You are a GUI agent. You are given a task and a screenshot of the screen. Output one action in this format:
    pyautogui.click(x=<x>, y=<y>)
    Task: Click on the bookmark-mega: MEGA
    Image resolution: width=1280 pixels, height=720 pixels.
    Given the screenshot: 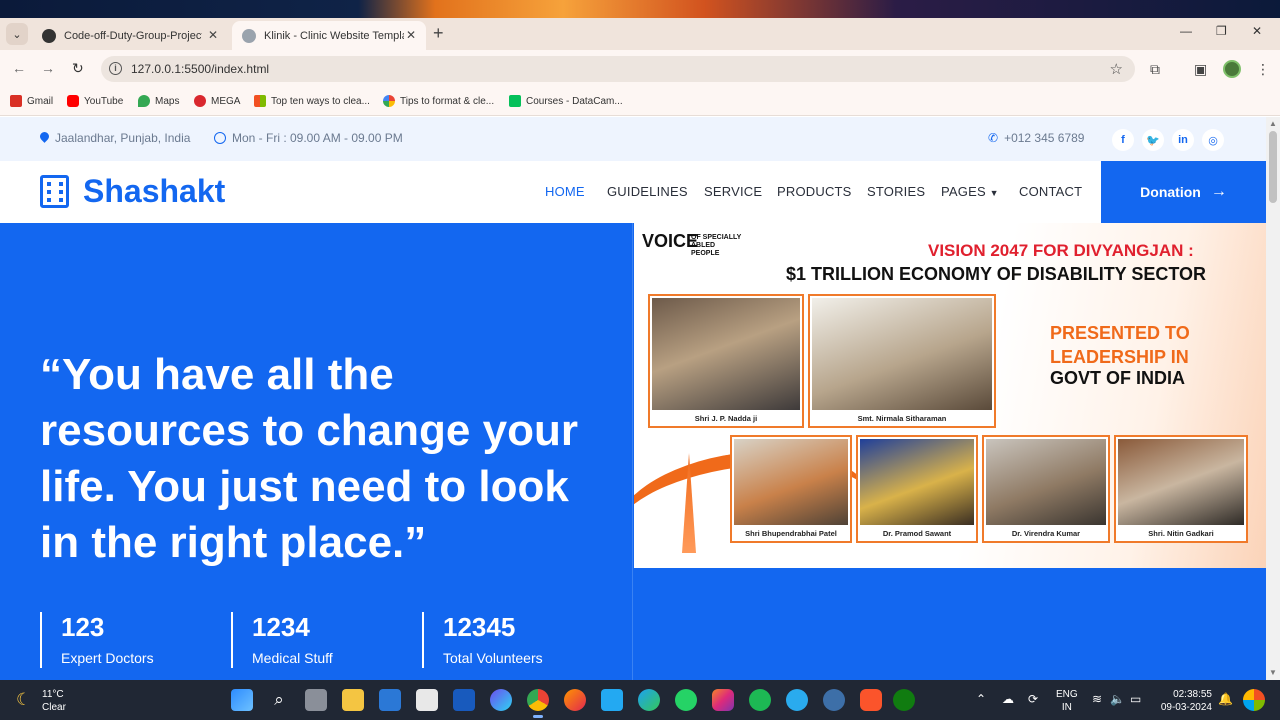 What is the action you would take?
    pyautogui.click(x=217, y=101)
    